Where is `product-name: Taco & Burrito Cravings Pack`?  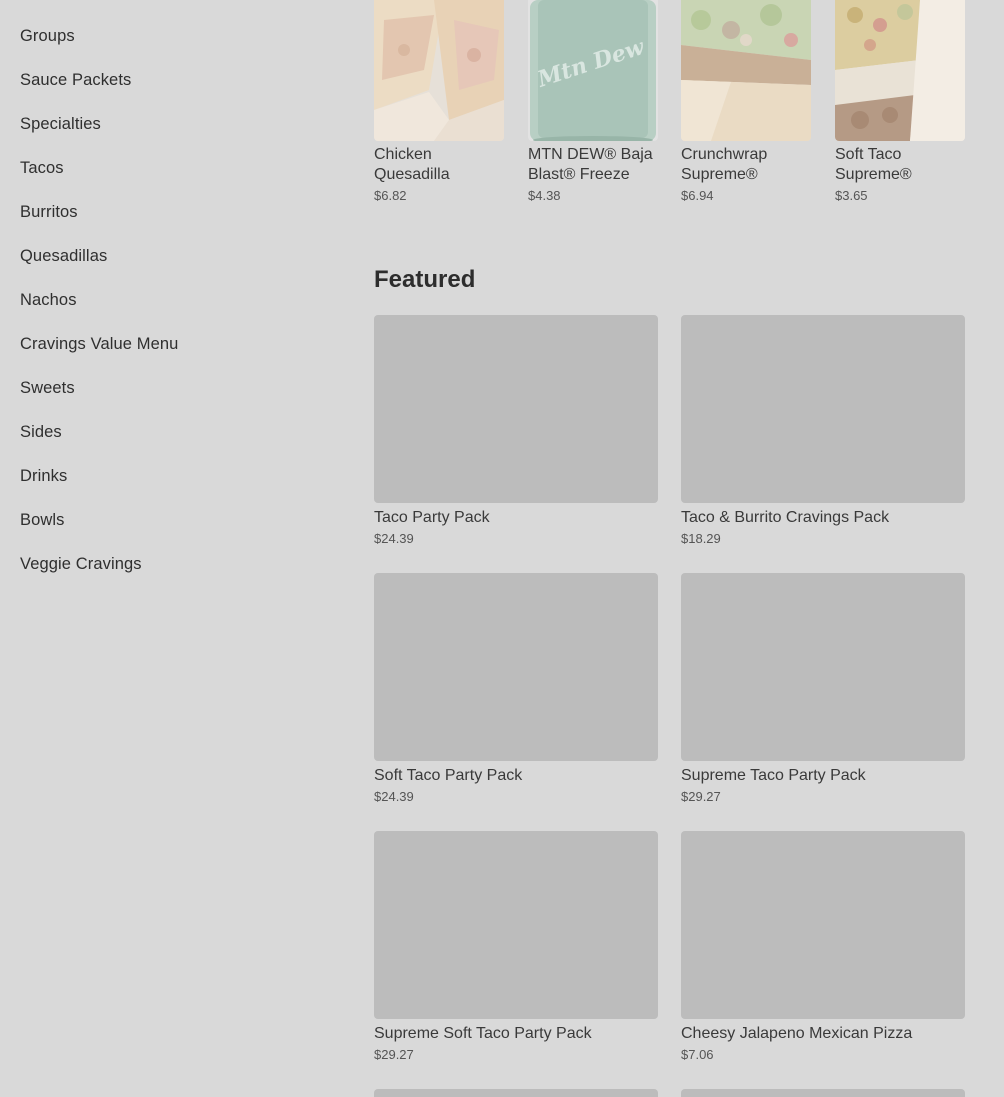 product-name: Taco & Burrito Cravings Pack is located at coordinates (785, 517).